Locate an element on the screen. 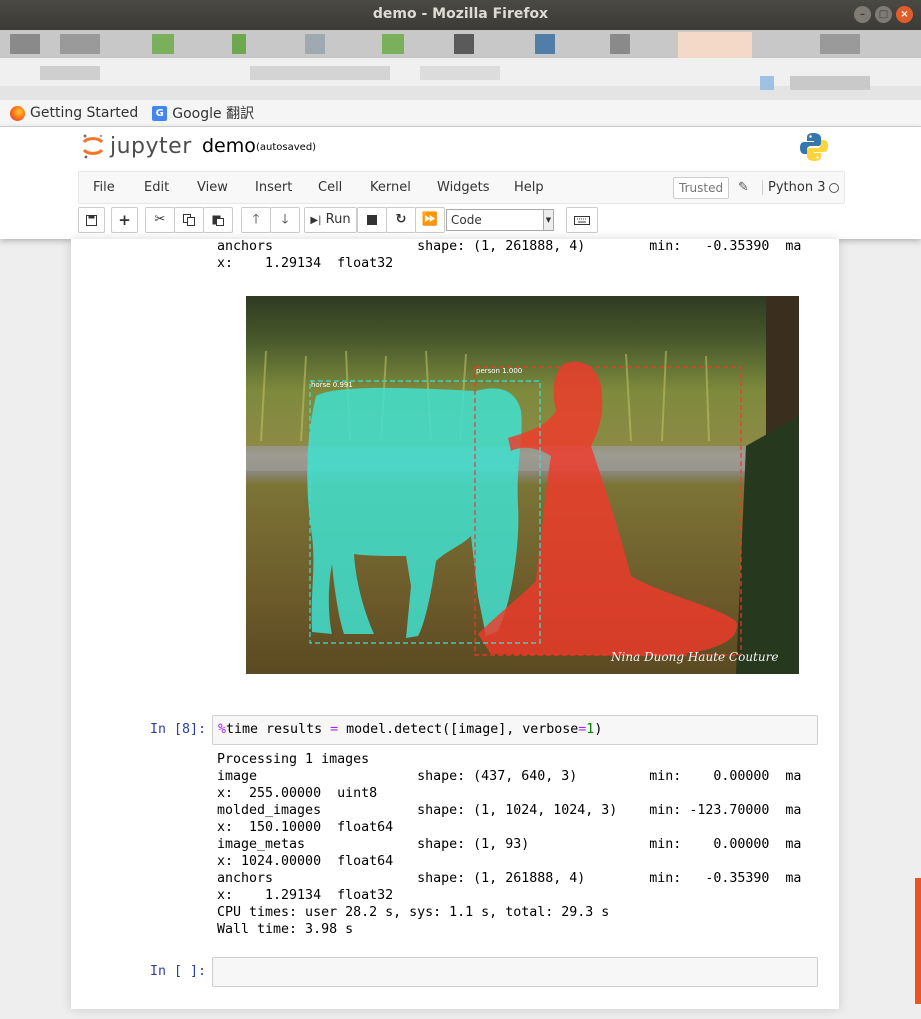 Image resolution: width=921 pixels, height=1019 pixels. bookmark-google-translate: G Google 翻訳 is located at coordinates (203, 113).